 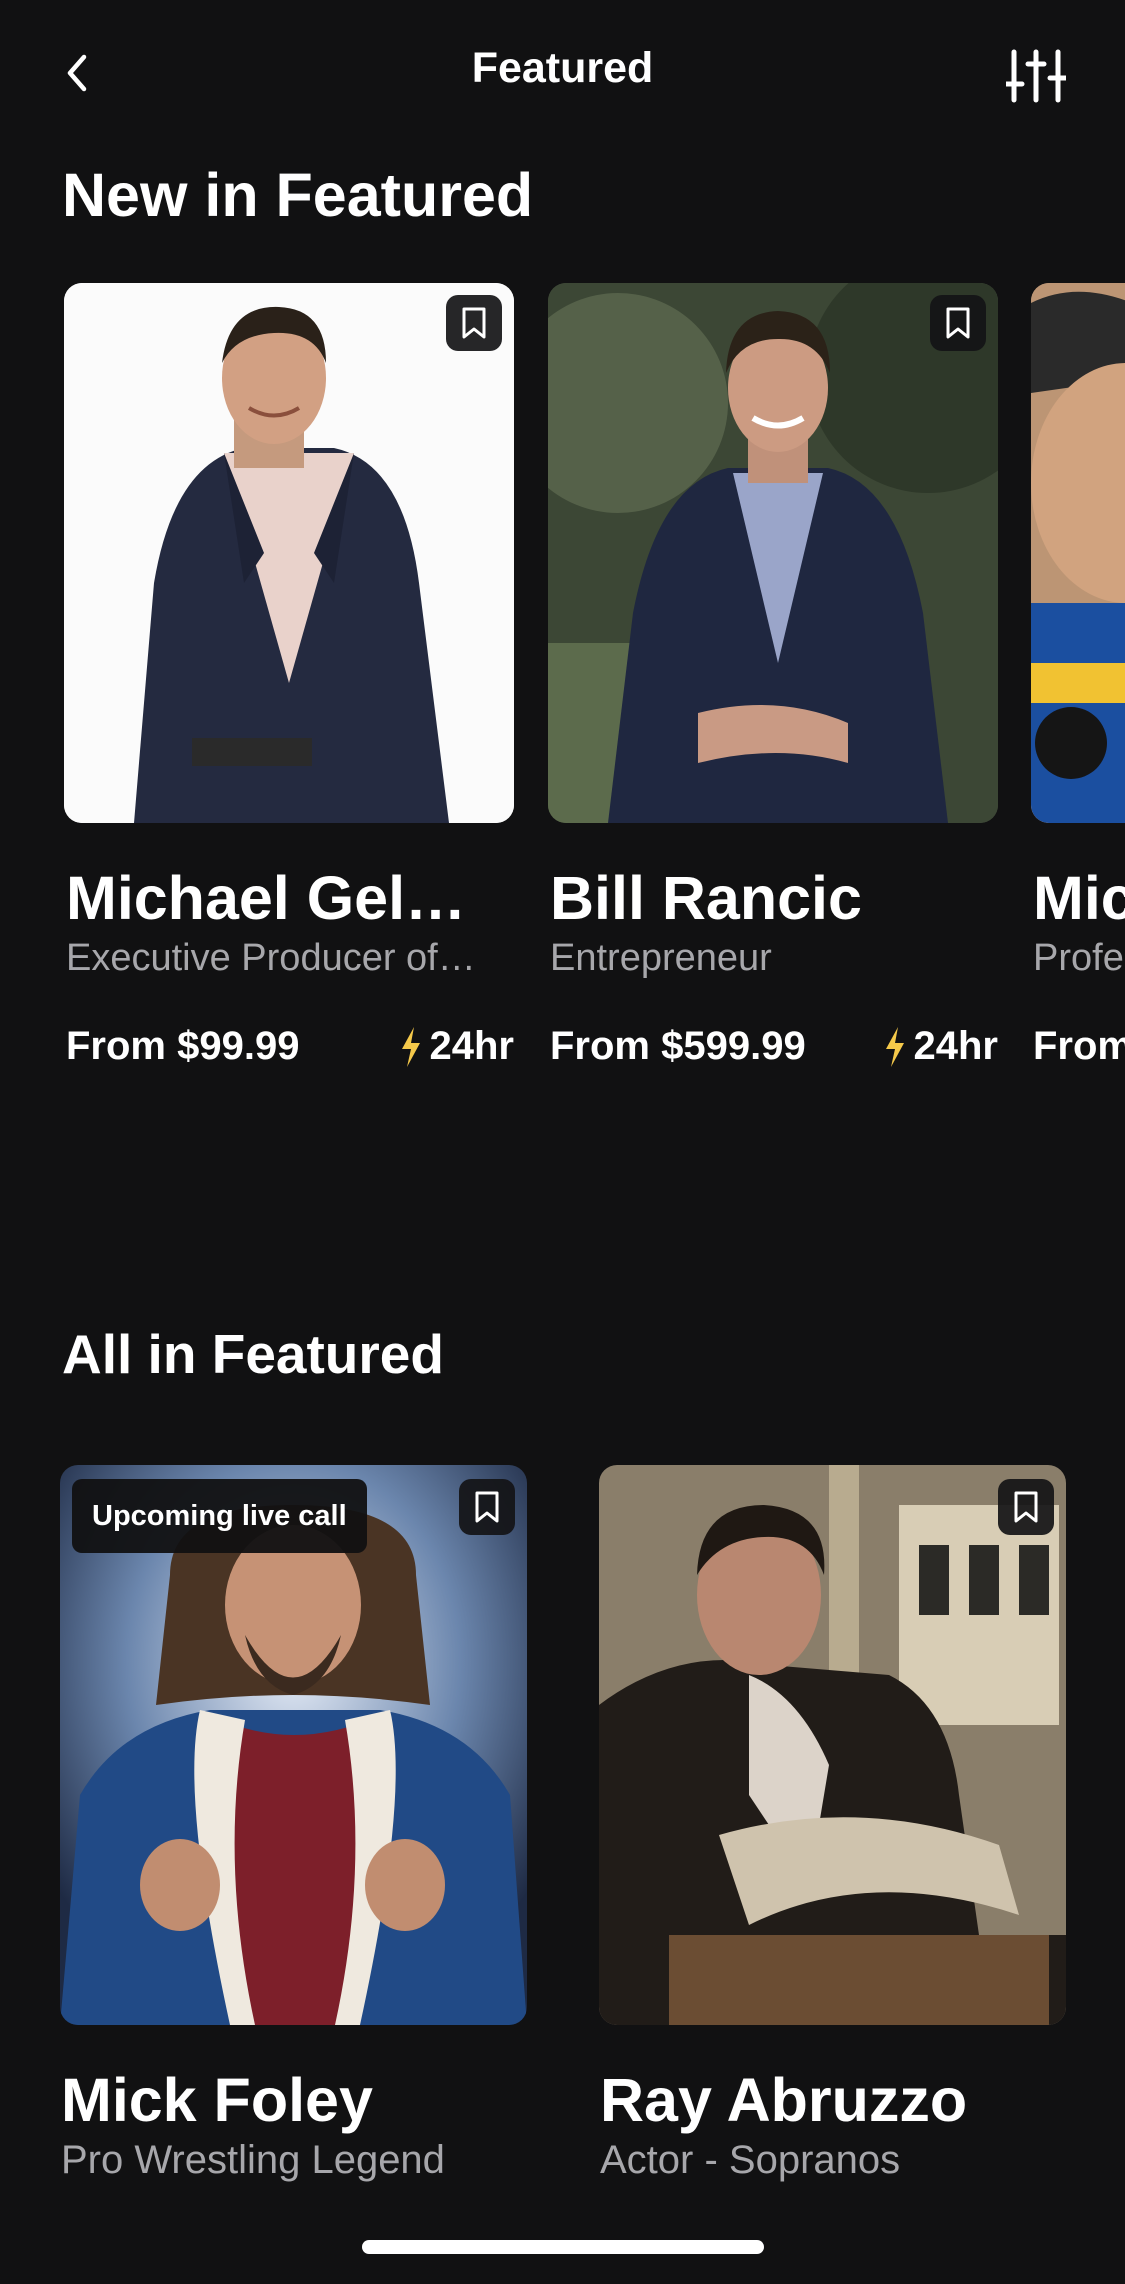 I want to click on talent-price: From $599.99, so click(x=678, y=1046).